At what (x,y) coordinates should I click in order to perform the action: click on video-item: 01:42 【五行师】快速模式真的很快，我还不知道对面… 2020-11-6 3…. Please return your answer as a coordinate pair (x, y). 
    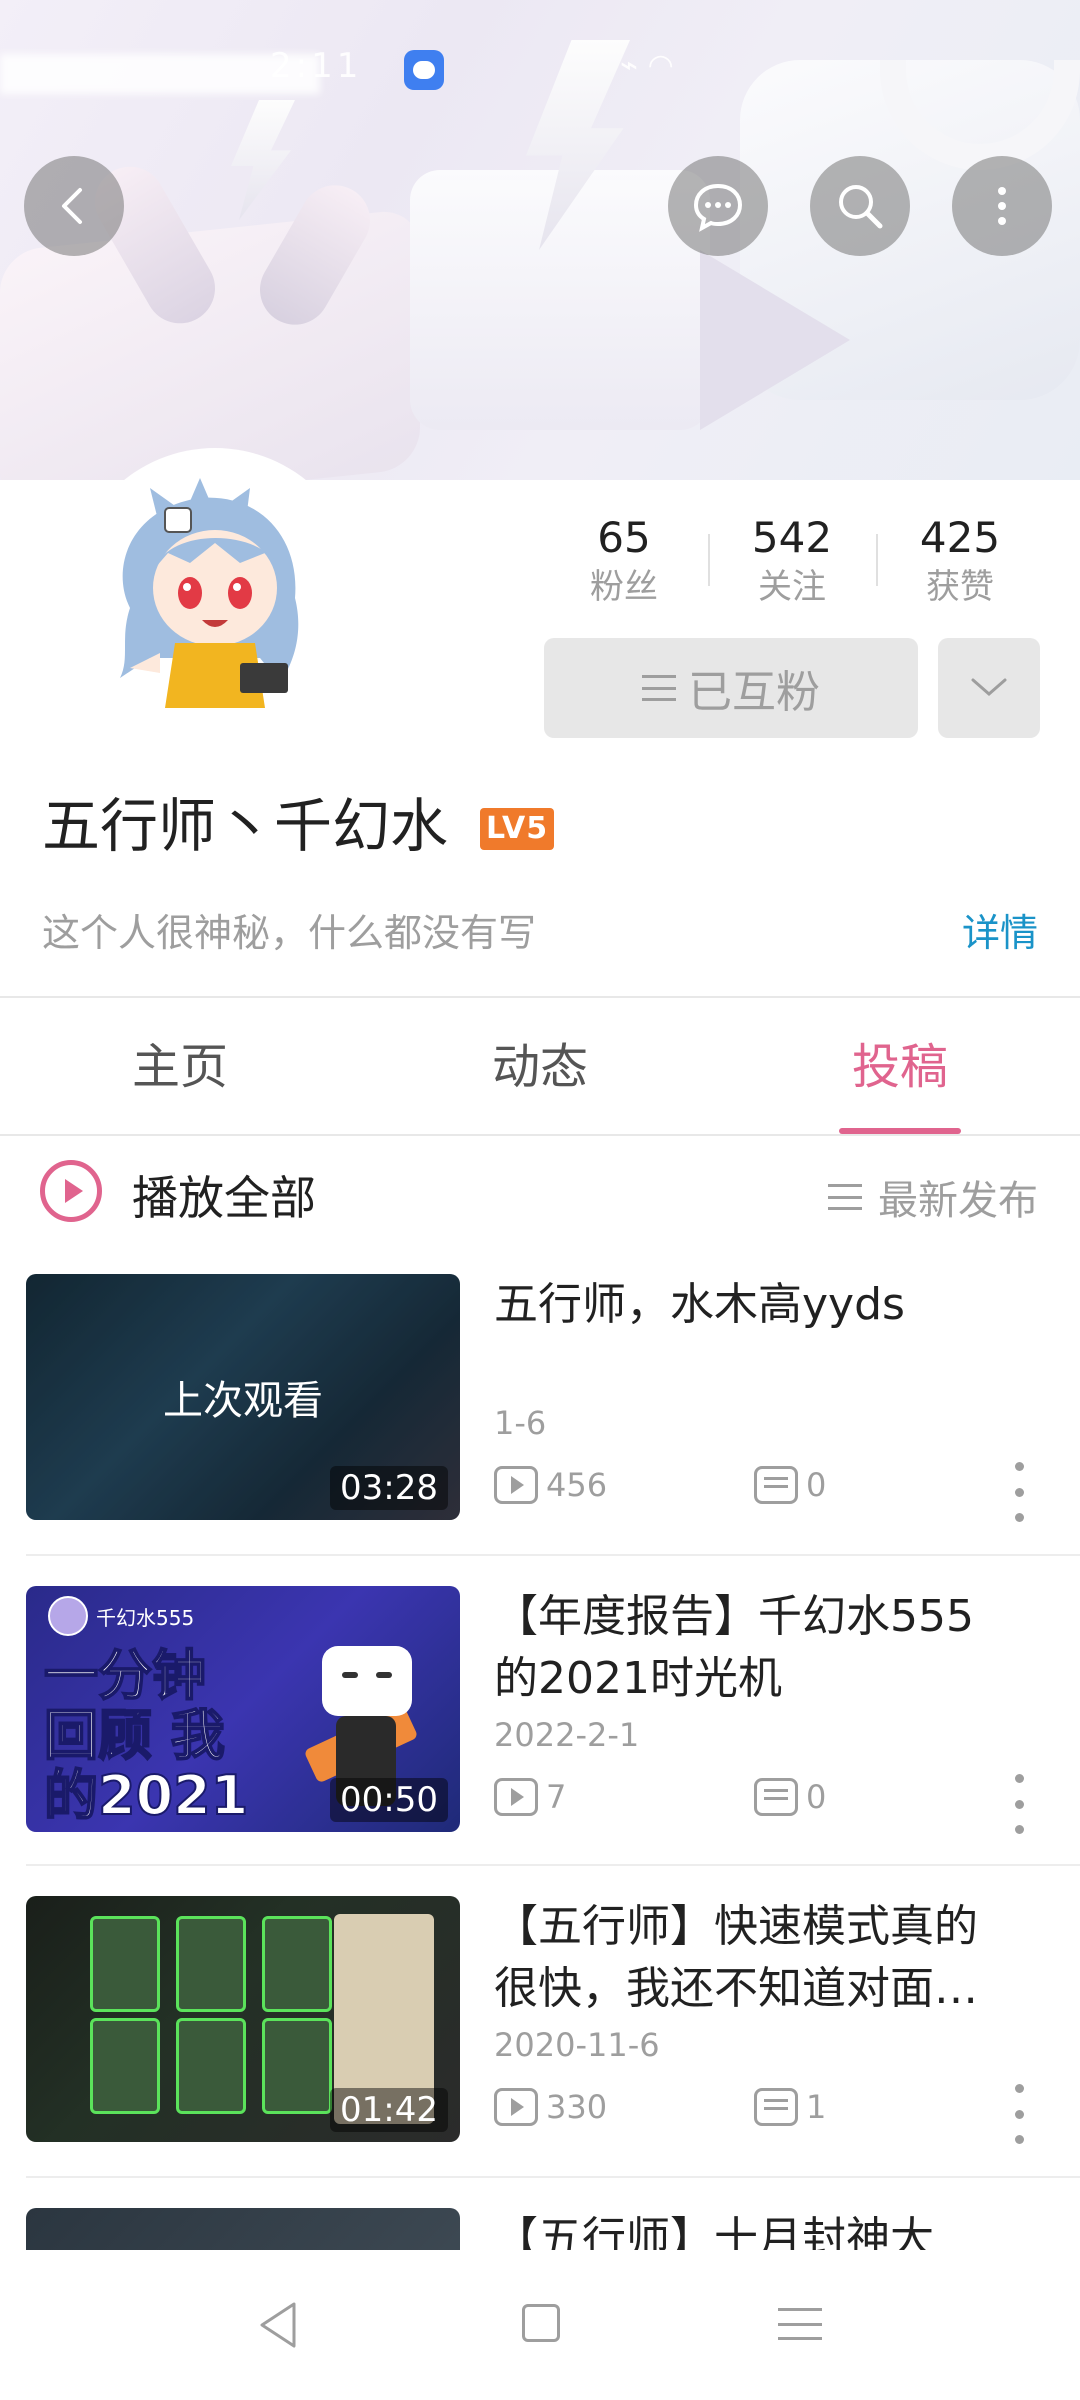
    Looking at the image, I should click on (540, 2051).